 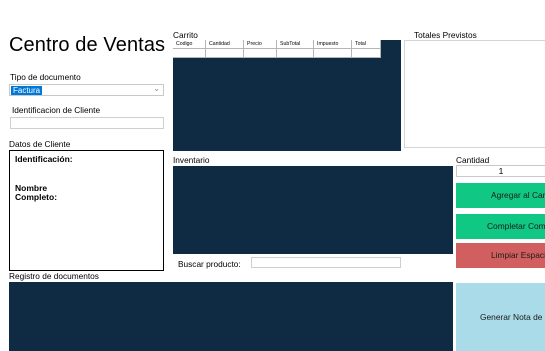 I want to click on totals-box, so click(x=474, y=94).